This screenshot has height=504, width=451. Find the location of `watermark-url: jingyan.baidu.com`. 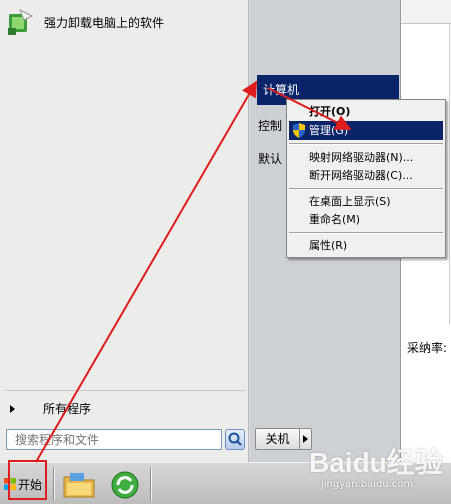

watermark-url: jingyan.baidu.com is located at coordinates (367, 484).